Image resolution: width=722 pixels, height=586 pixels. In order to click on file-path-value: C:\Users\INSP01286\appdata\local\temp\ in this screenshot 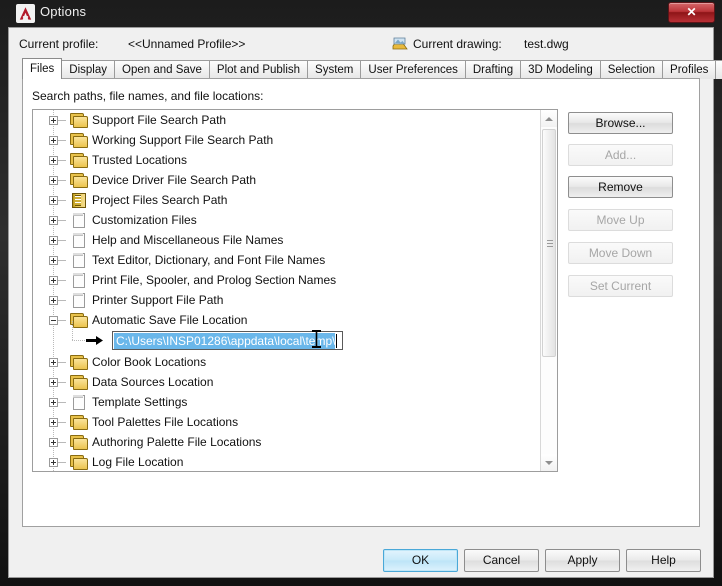, I will do `click(225, 340)`.